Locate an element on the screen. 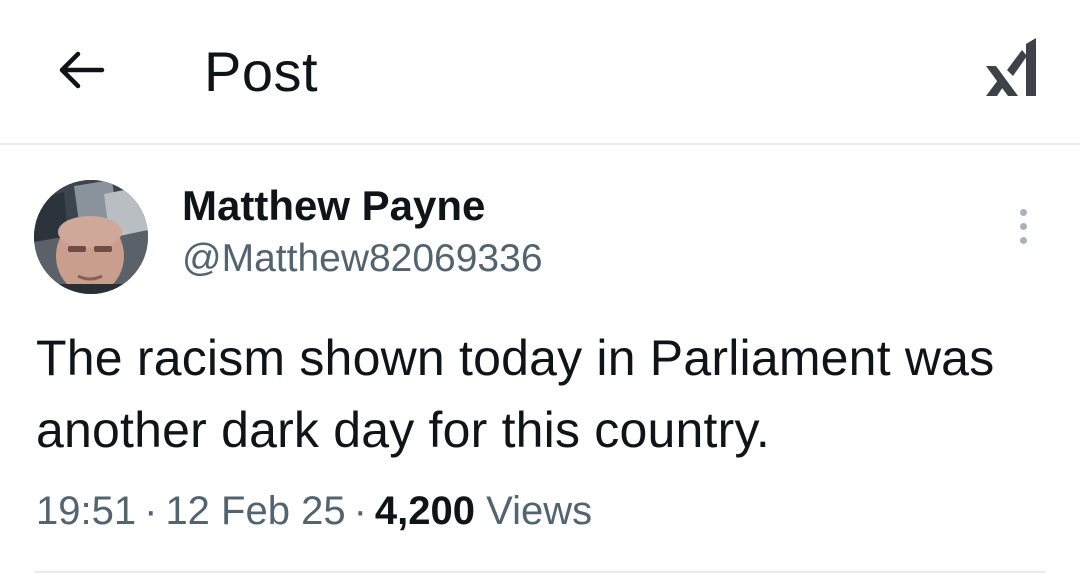 The image size is (1080, 573). author-handle: @Matthew82069336 is located at coordinates (362, 259).